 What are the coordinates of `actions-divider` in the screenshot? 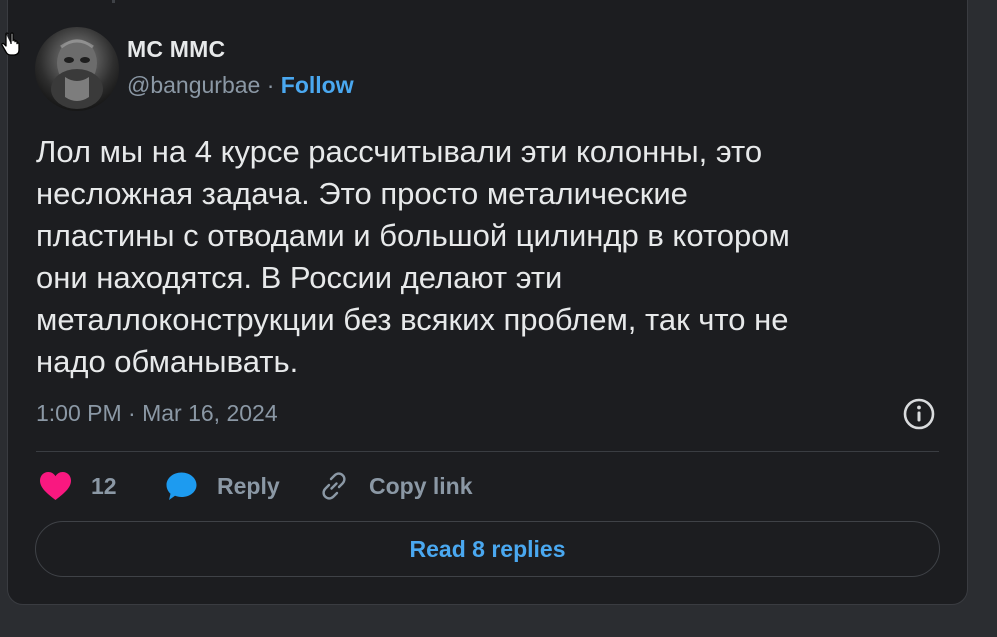 It's located at (487, 451).